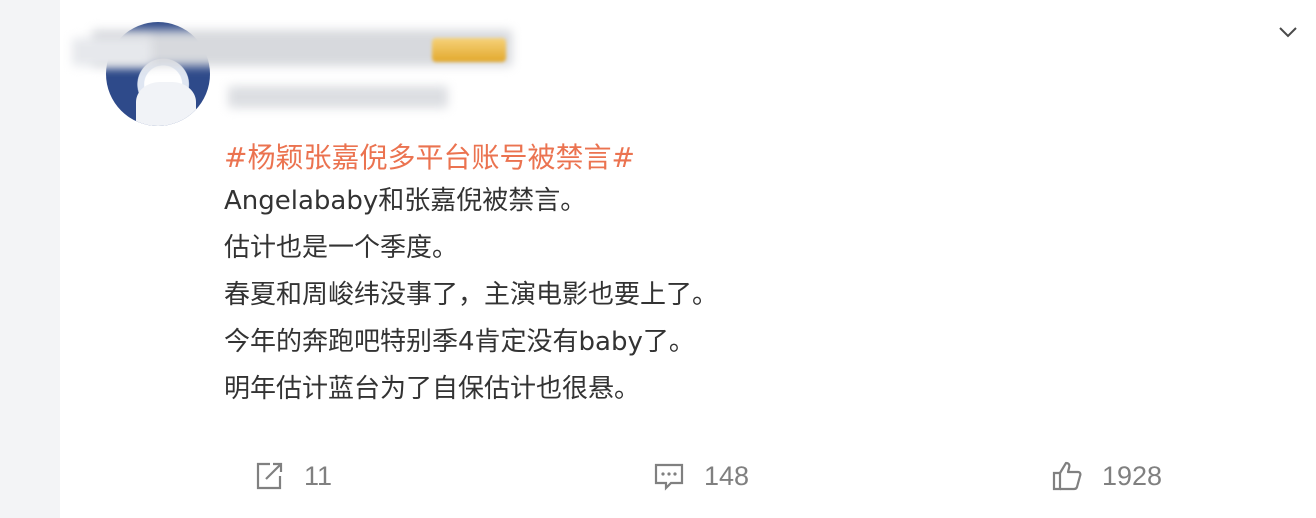  Describe the element at coordinates (669, 477) in the screenshot. I see `comment-icon` at that location.